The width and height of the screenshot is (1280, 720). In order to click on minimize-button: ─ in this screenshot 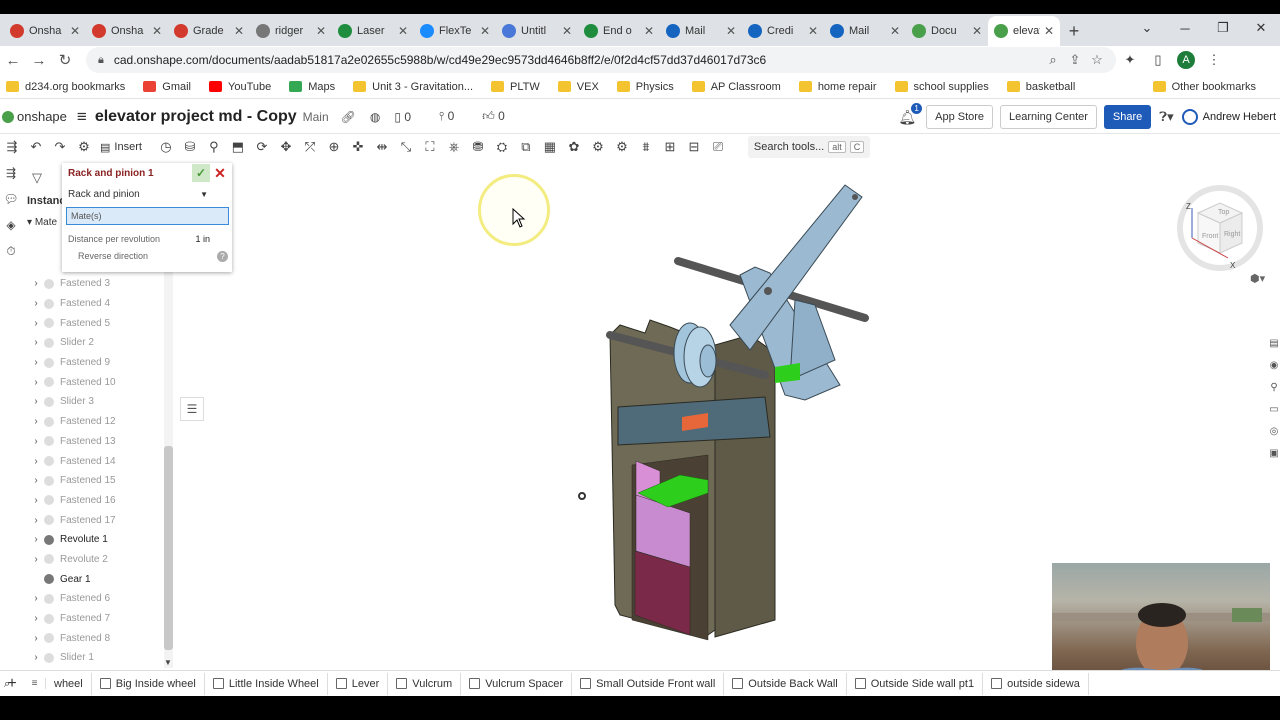, I will do `click(1185, 28)`.